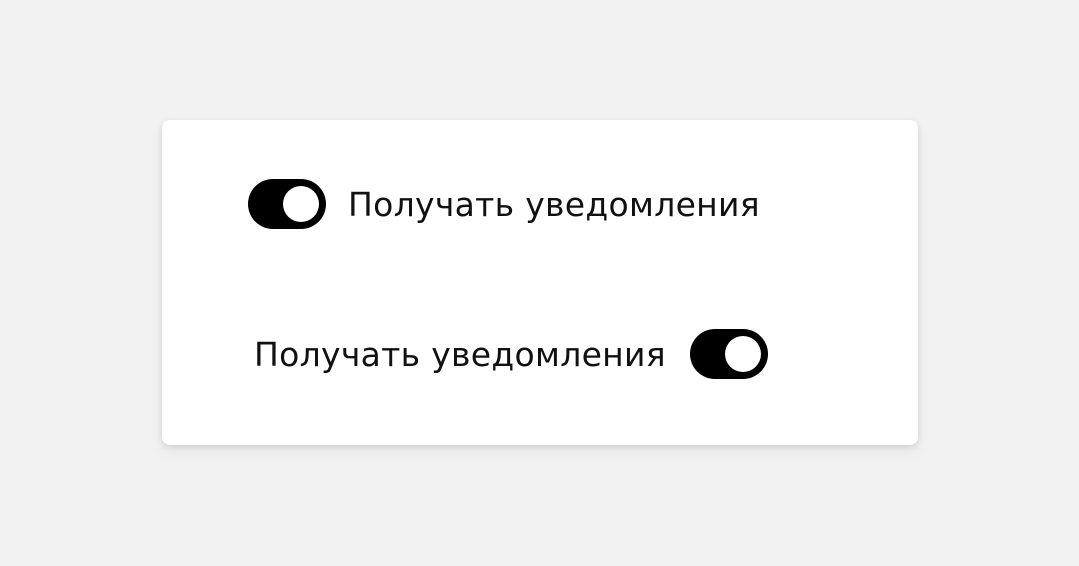  I want to click on notification-setting-row-toggle-right: Получать уведомления, so click(511, 354).